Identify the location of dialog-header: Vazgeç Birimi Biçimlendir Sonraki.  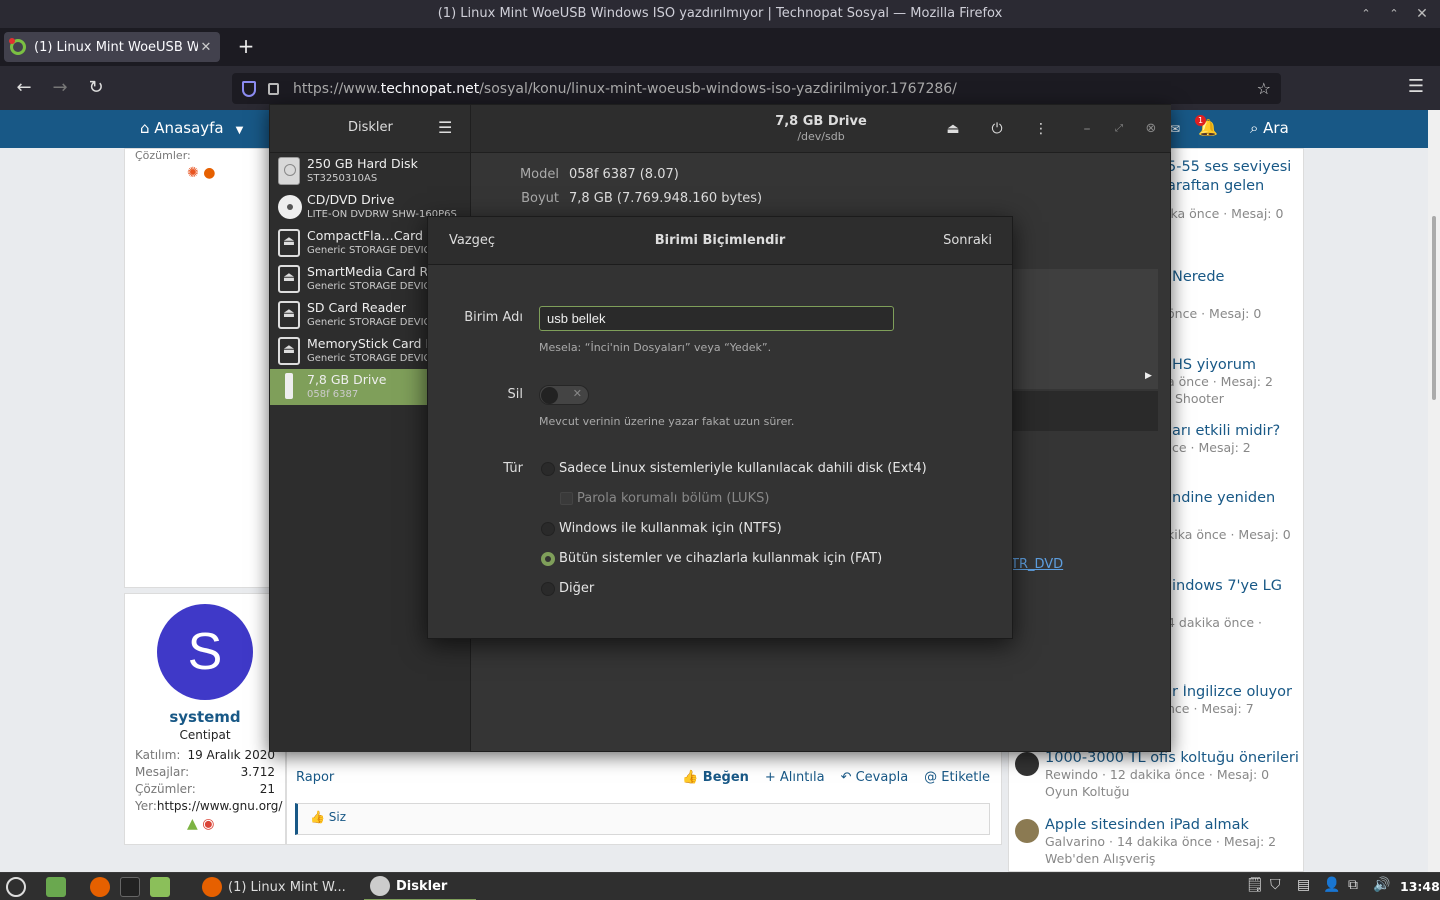
(720, 241).